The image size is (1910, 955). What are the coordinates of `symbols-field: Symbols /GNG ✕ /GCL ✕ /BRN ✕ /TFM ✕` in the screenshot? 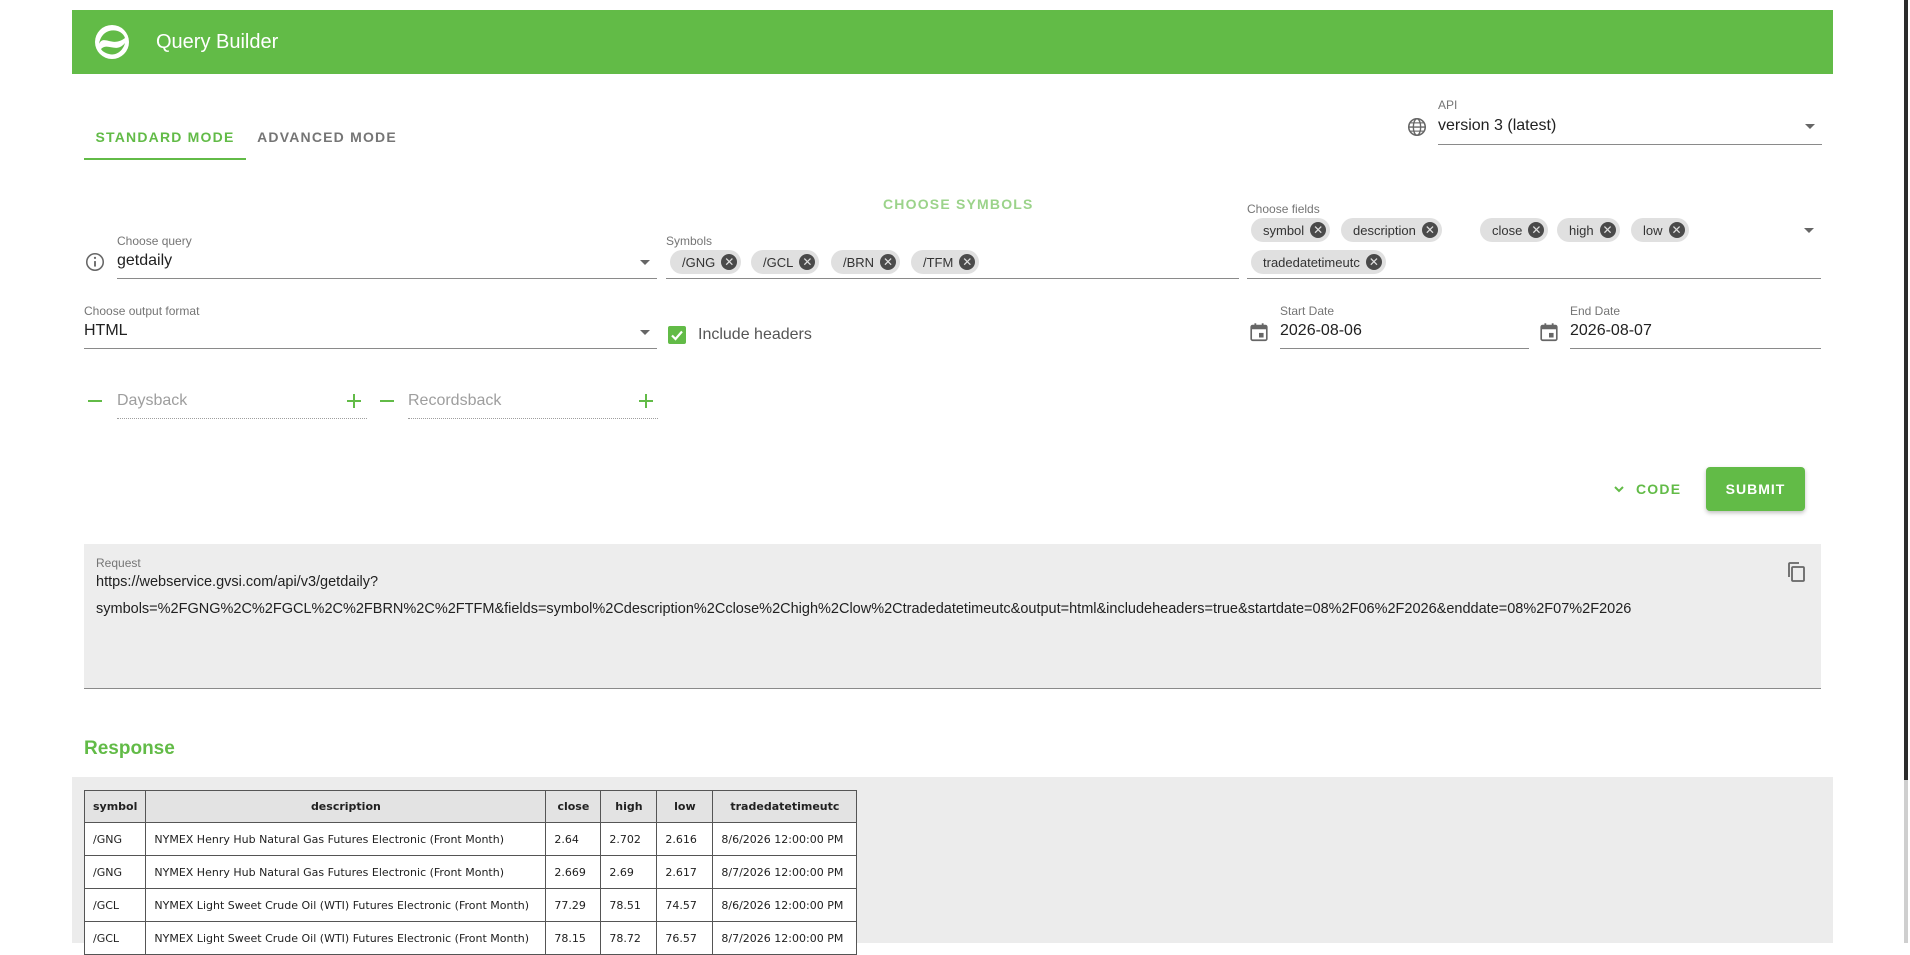 It's located at (952, 254).